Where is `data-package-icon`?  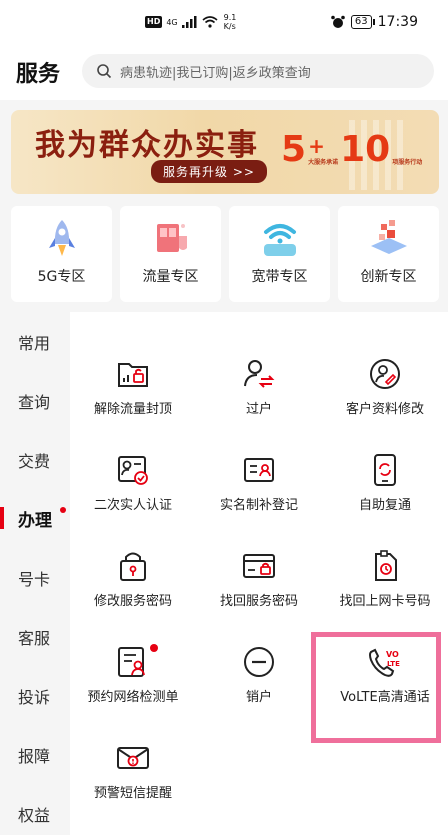
data-package-icon is located at coordinates (171, 238).